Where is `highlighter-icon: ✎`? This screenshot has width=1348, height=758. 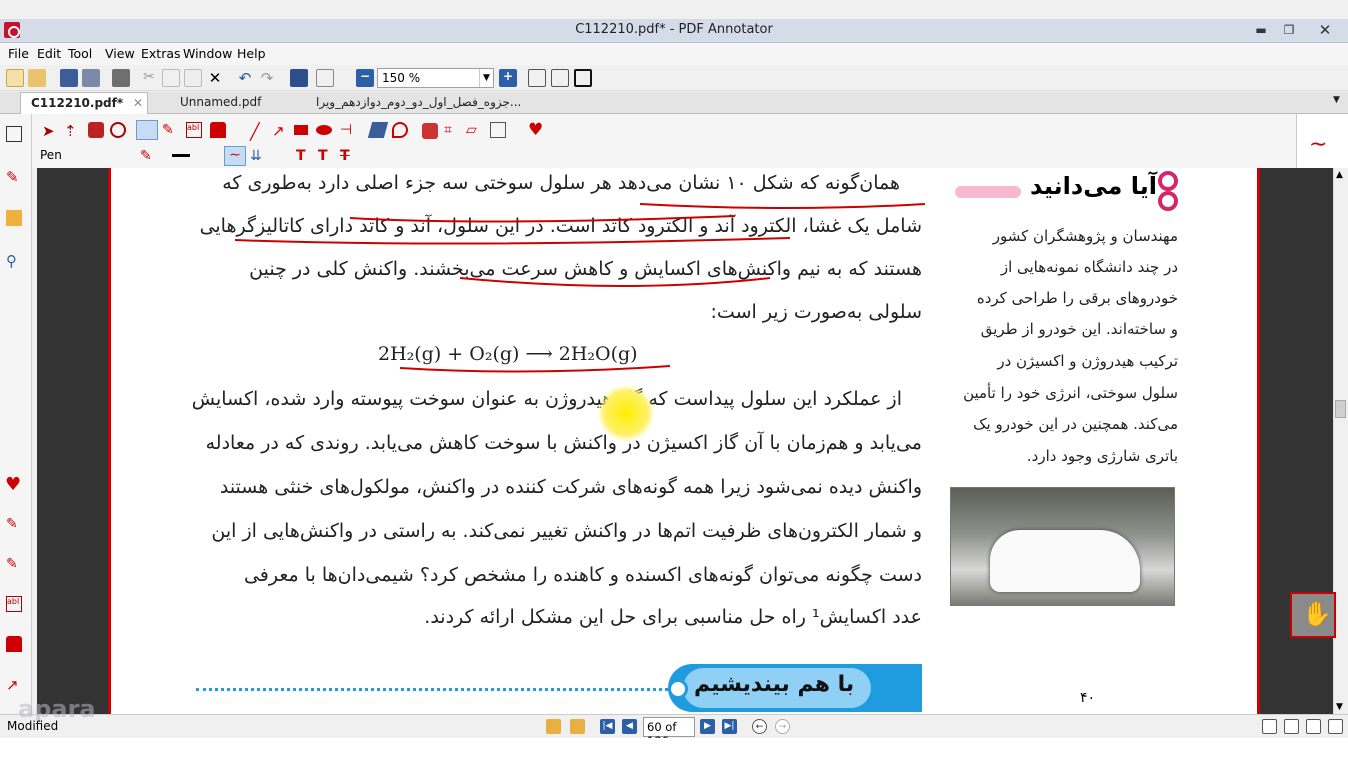
highlighter-icon: ✎ is located at coordinates (170, 130).